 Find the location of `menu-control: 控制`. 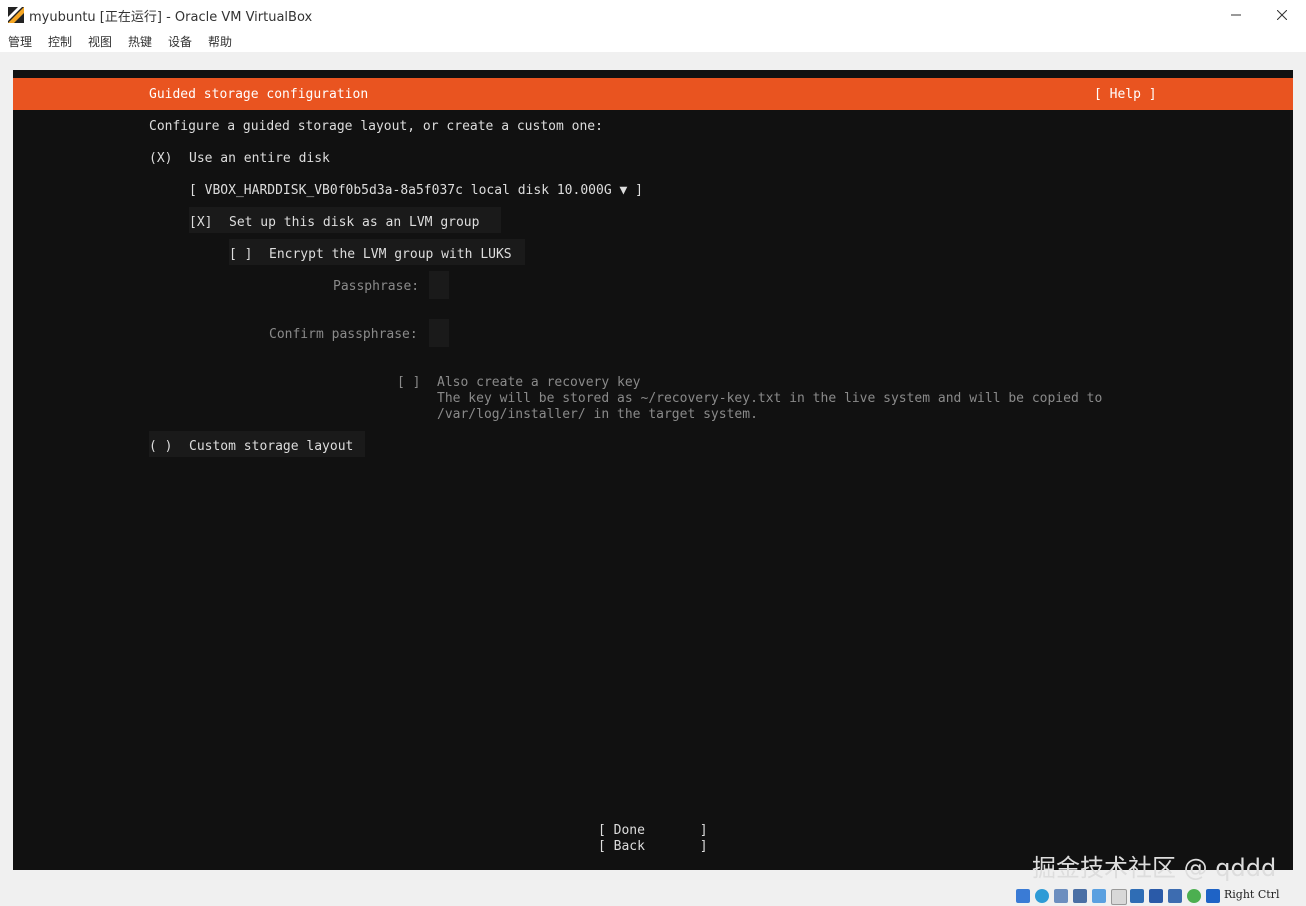

menu-control: 控制 is located at coordinates (60, 41).